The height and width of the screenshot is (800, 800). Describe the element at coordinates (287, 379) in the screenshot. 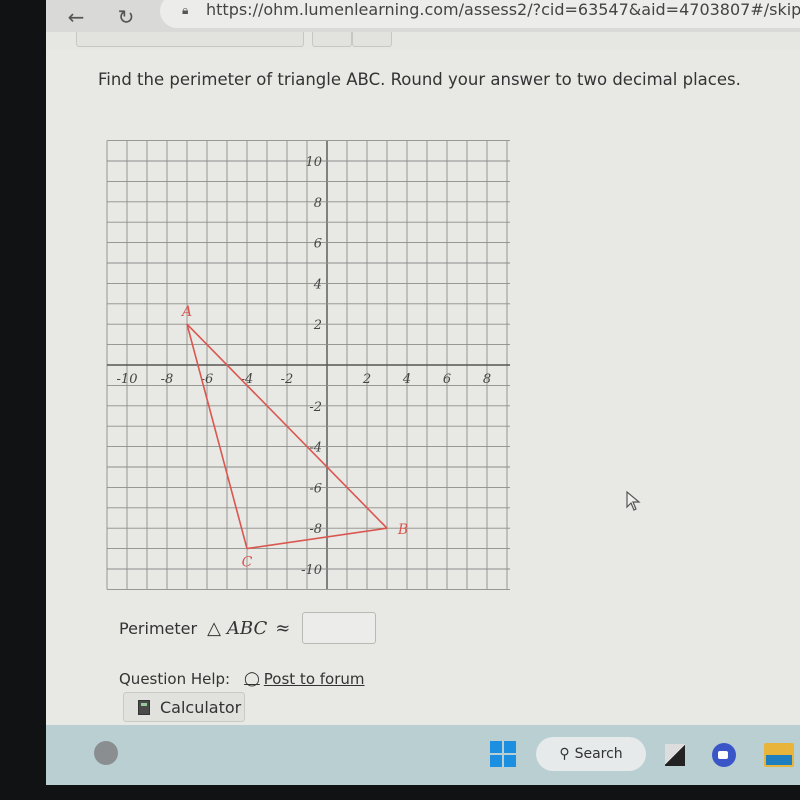

I see `x-tick-label: -2` at that location.